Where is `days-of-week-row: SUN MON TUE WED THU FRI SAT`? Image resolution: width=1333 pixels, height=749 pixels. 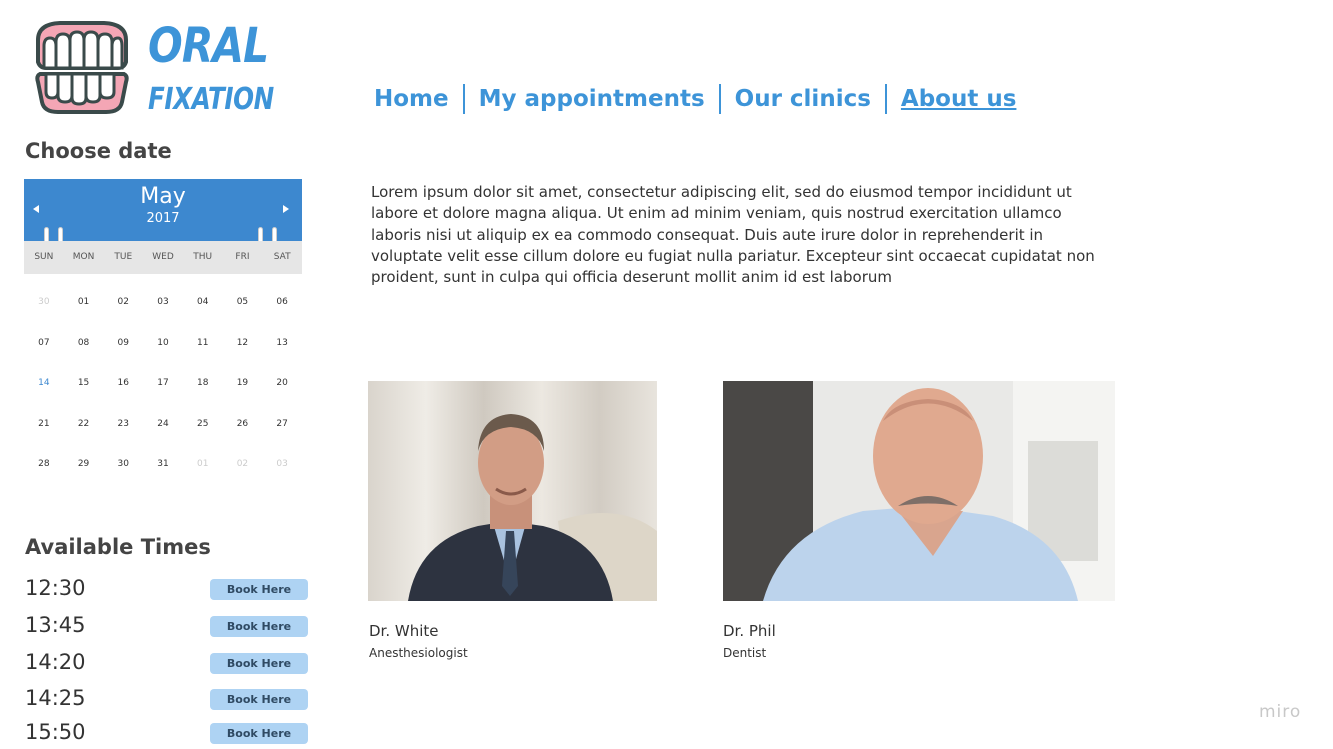
days-of-week-row: SUN MON TUE WED THU FRI SAT is located at coordinates (163, 257).